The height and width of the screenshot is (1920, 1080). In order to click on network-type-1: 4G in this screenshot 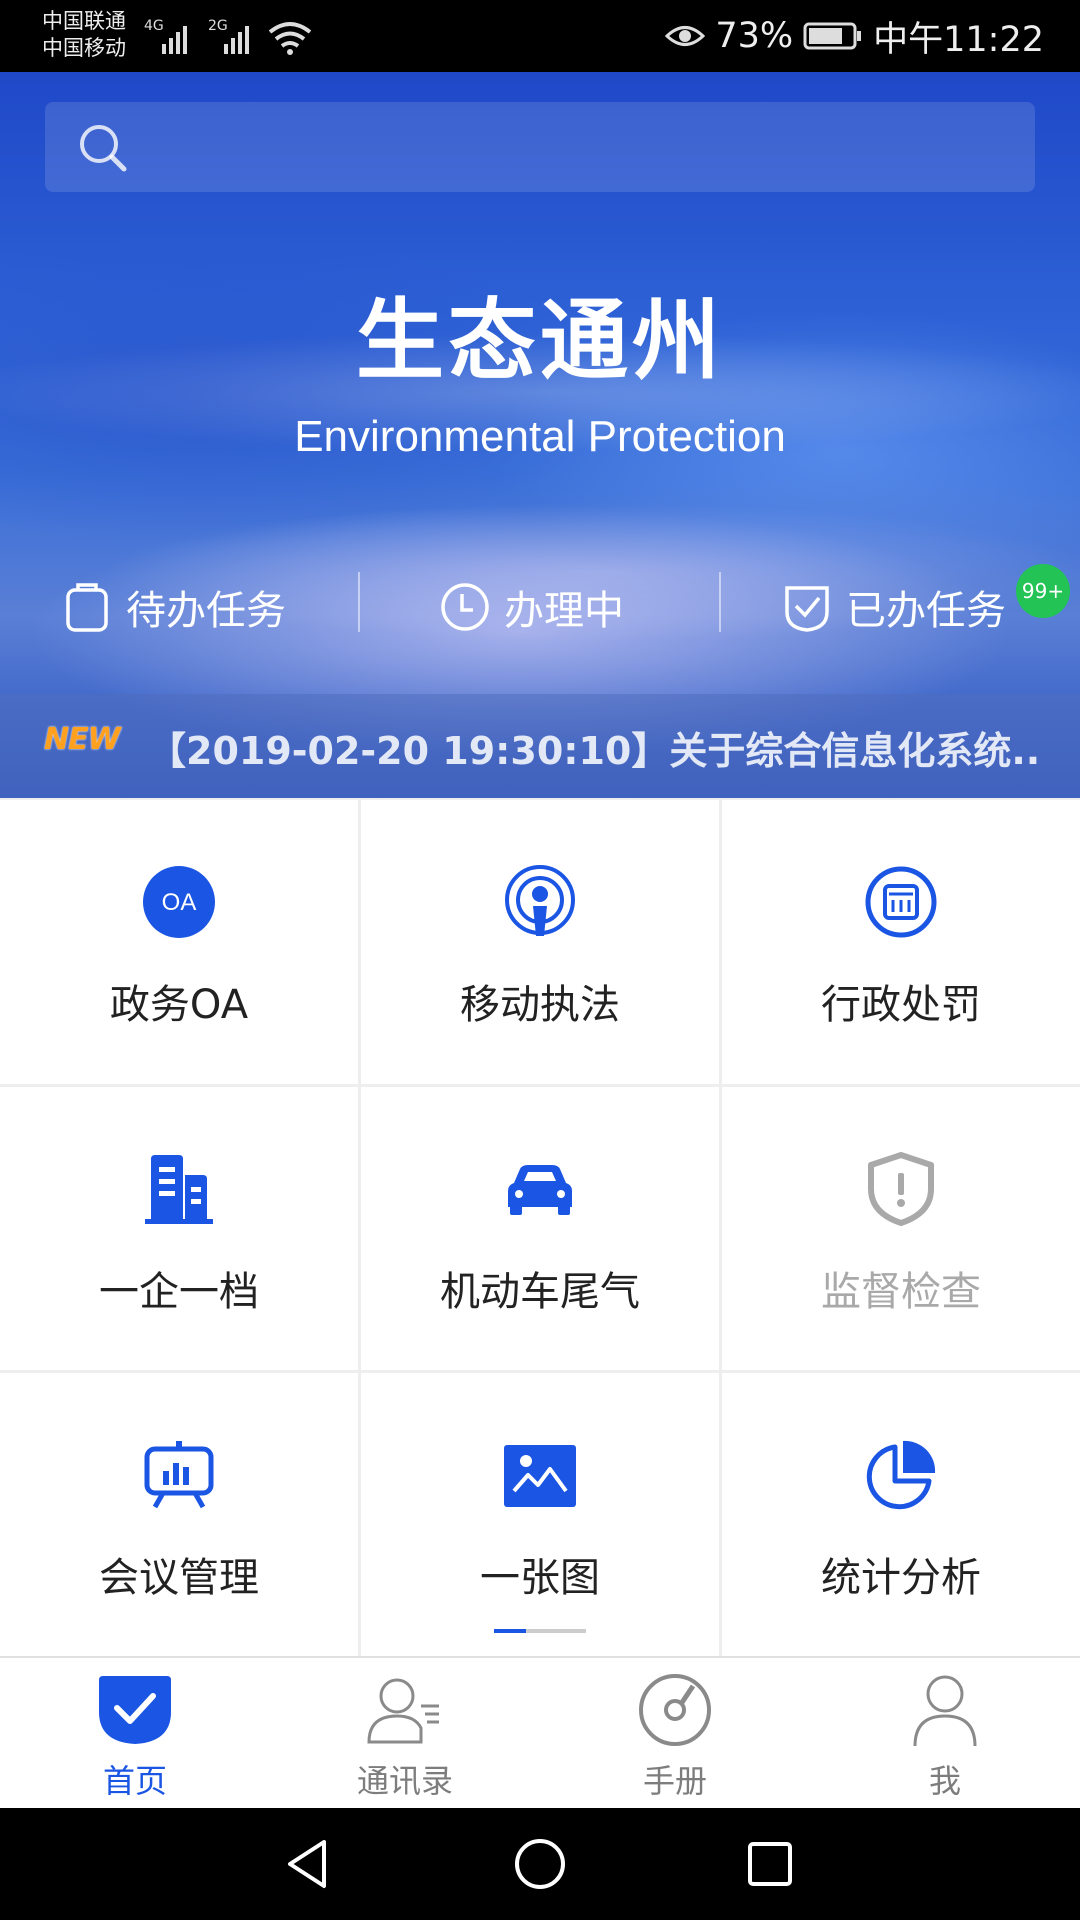, I will do `click(154, 26)`.